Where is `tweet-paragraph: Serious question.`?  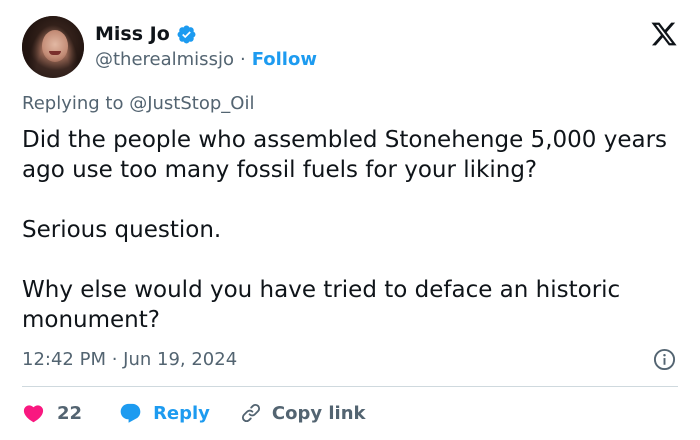 tweet-paragraph: Serious question. is located at coordinates (122, 230).